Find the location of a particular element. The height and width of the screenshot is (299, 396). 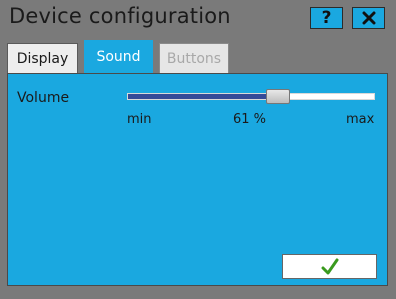

help-button: ? is located at coordinates (326, 18).